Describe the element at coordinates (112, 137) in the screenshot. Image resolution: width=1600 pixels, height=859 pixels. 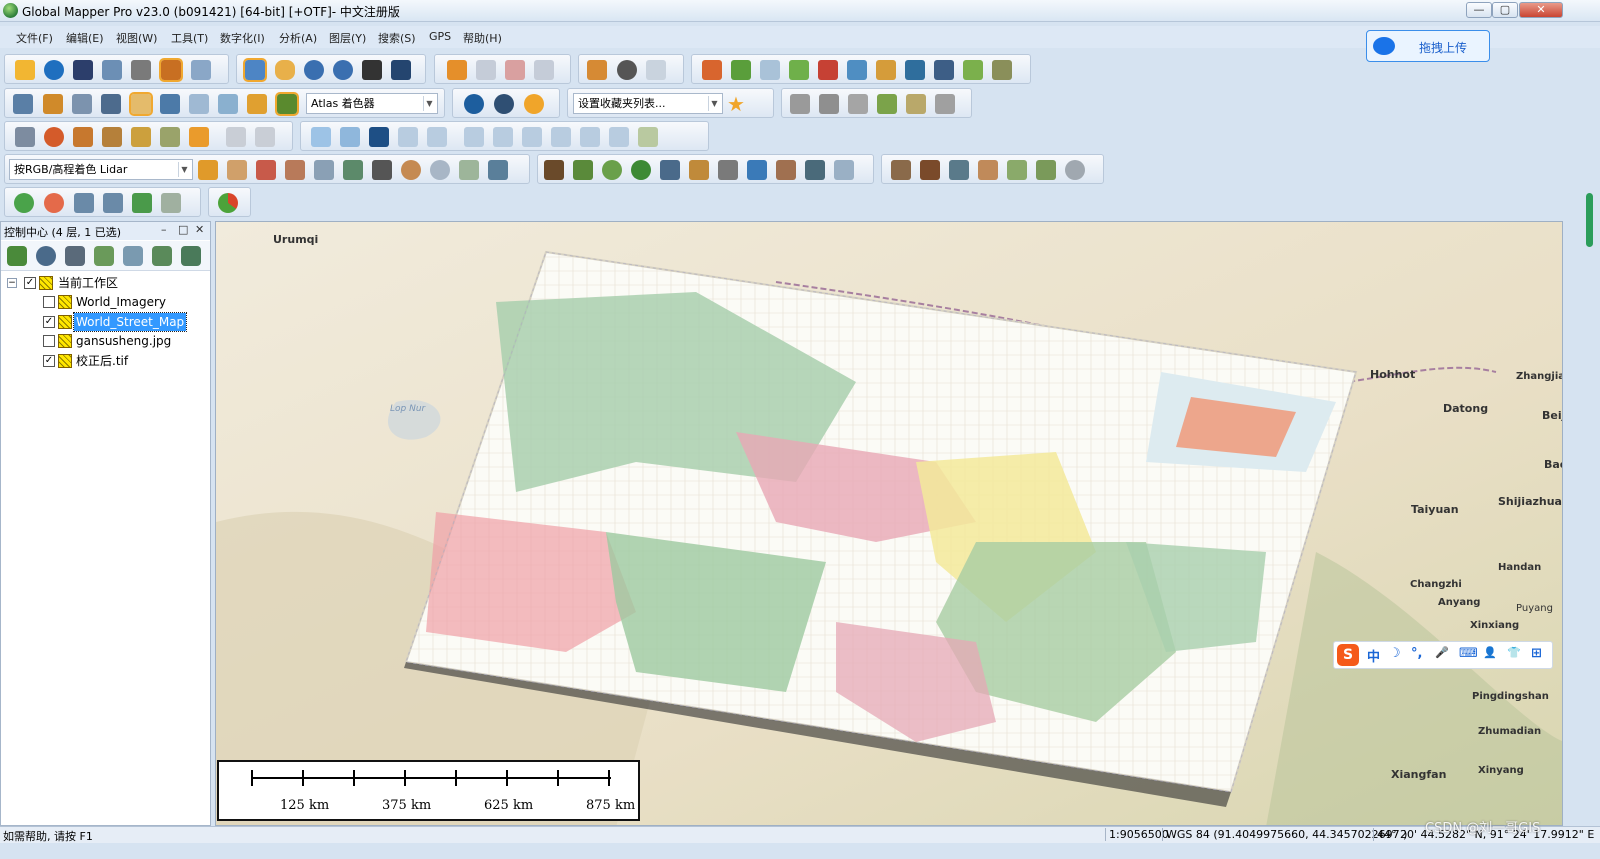
I see `pen-icon` at that location.